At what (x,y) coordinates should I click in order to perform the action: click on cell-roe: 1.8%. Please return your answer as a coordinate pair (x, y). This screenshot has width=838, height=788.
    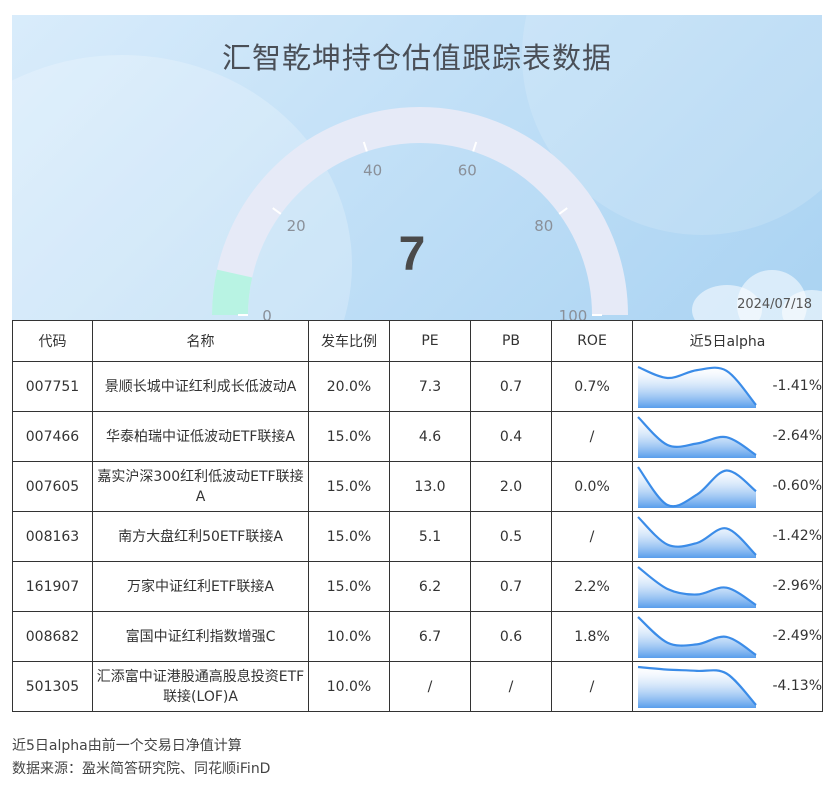
    Looking at the image, I should click on (592, 636).